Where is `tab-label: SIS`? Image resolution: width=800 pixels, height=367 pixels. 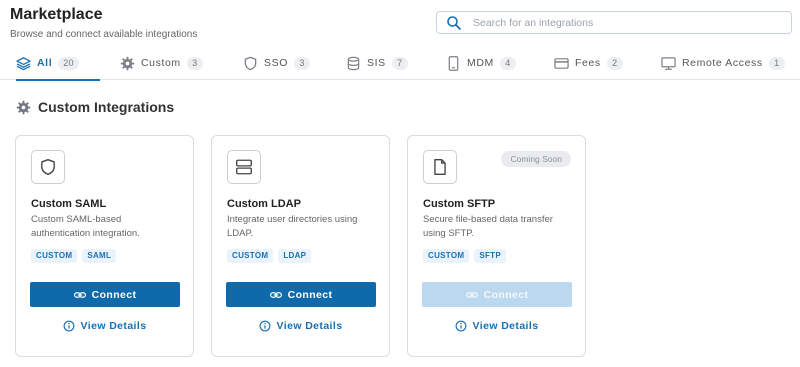 tab-label: SIS is located at coordinates (376, 63).